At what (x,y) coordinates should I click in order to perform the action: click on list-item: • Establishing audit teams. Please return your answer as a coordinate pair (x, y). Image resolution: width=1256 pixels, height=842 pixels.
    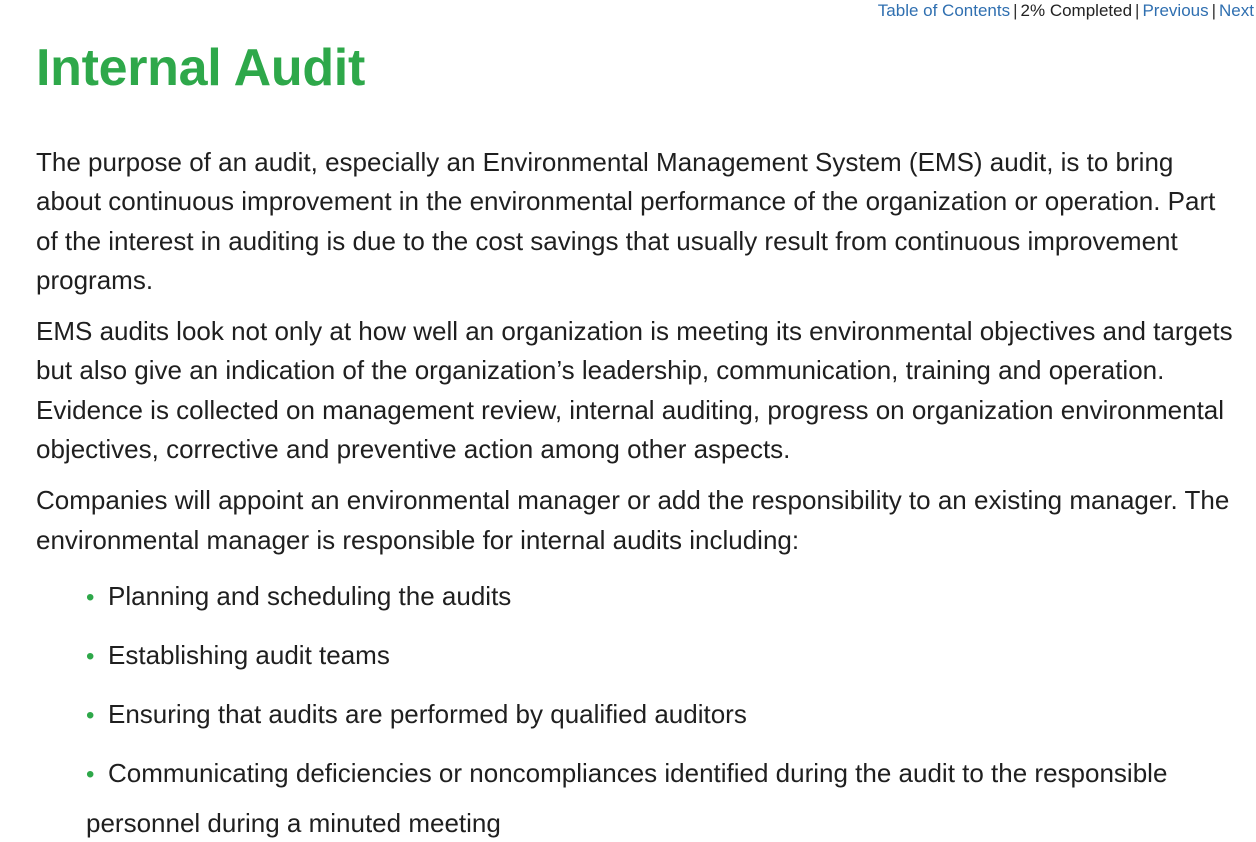
    Looking at the image, I should click on (661, 656).